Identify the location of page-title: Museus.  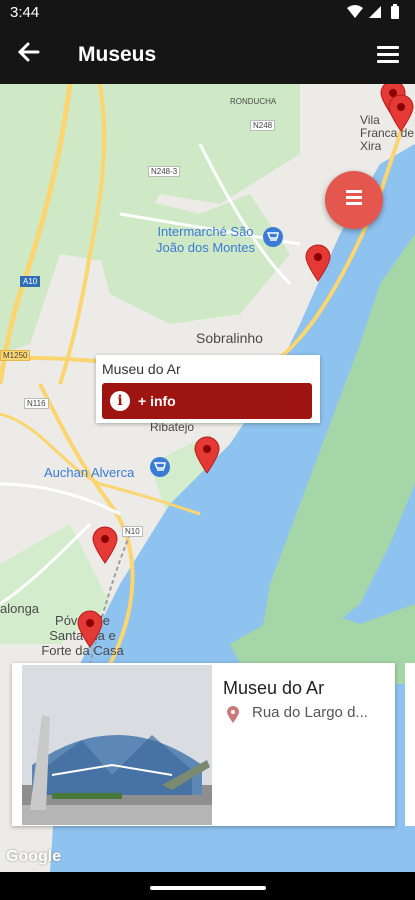
(117, 54).